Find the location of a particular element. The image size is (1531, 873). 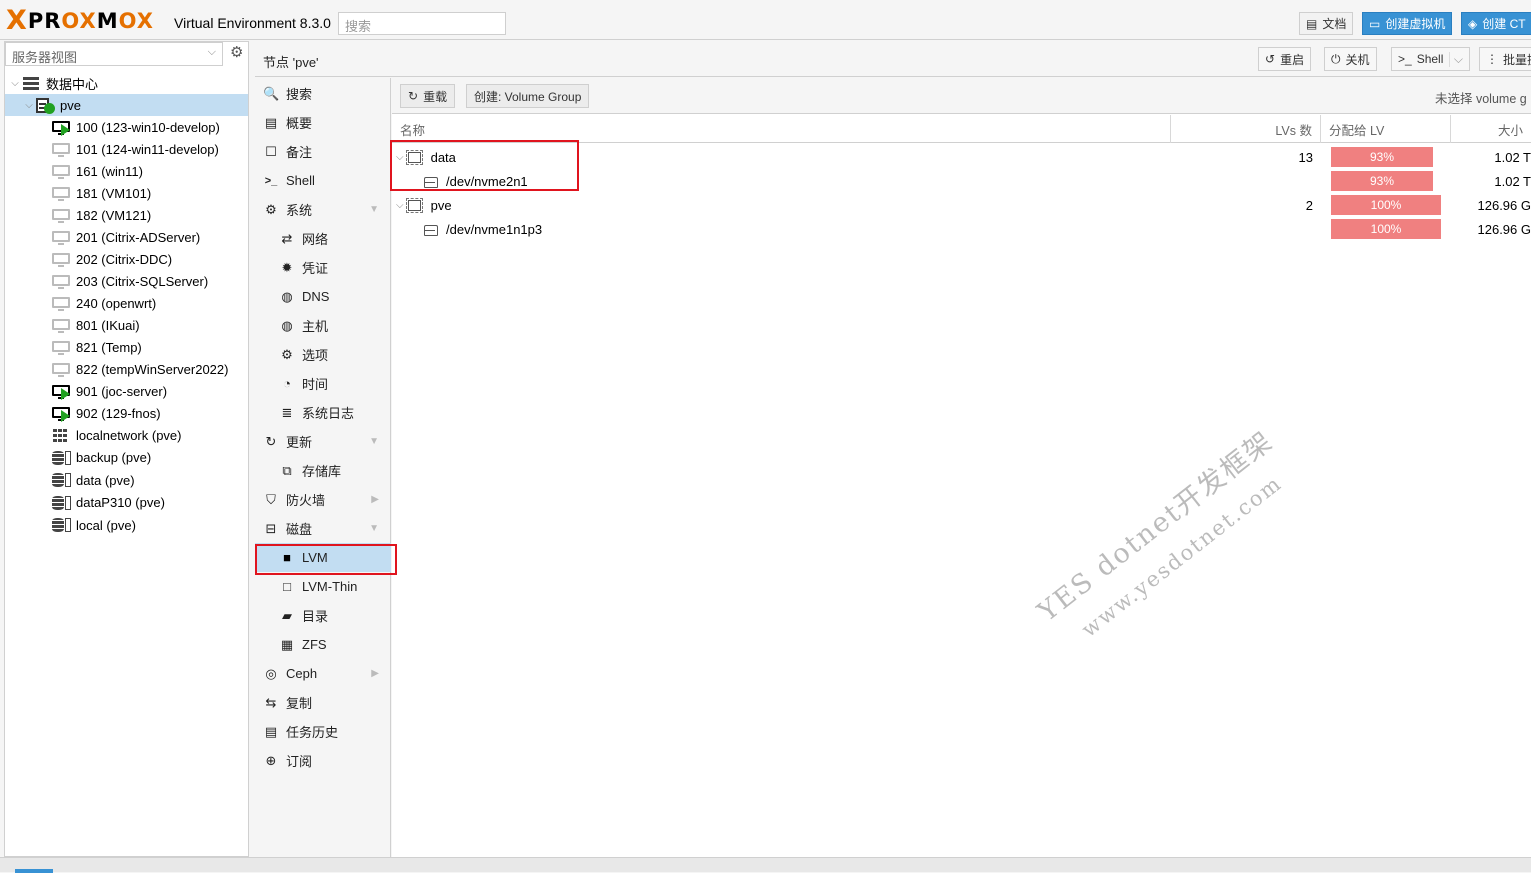

folder-icon: ▰ is located at coordinates (287, 615).